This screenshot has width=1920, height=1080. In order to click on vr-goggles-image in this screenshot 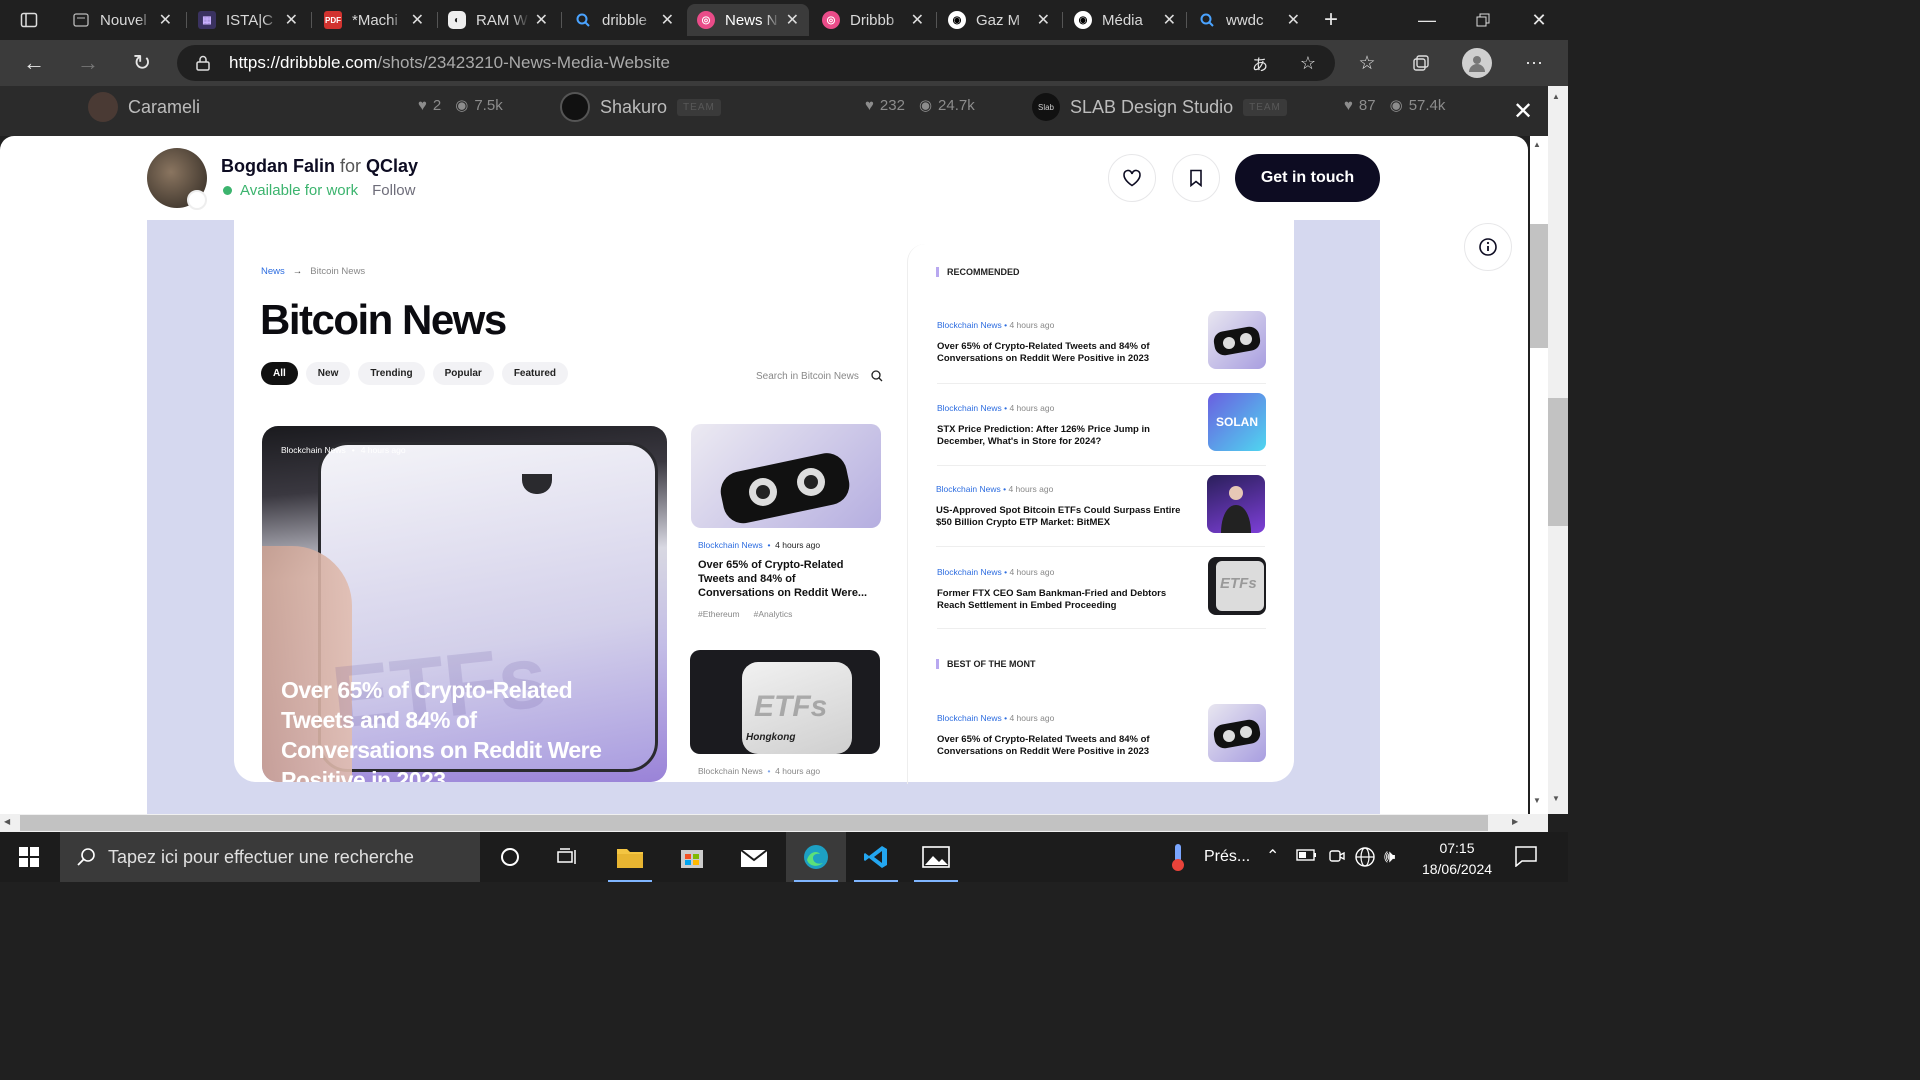, I will do `click(786, 476)`.